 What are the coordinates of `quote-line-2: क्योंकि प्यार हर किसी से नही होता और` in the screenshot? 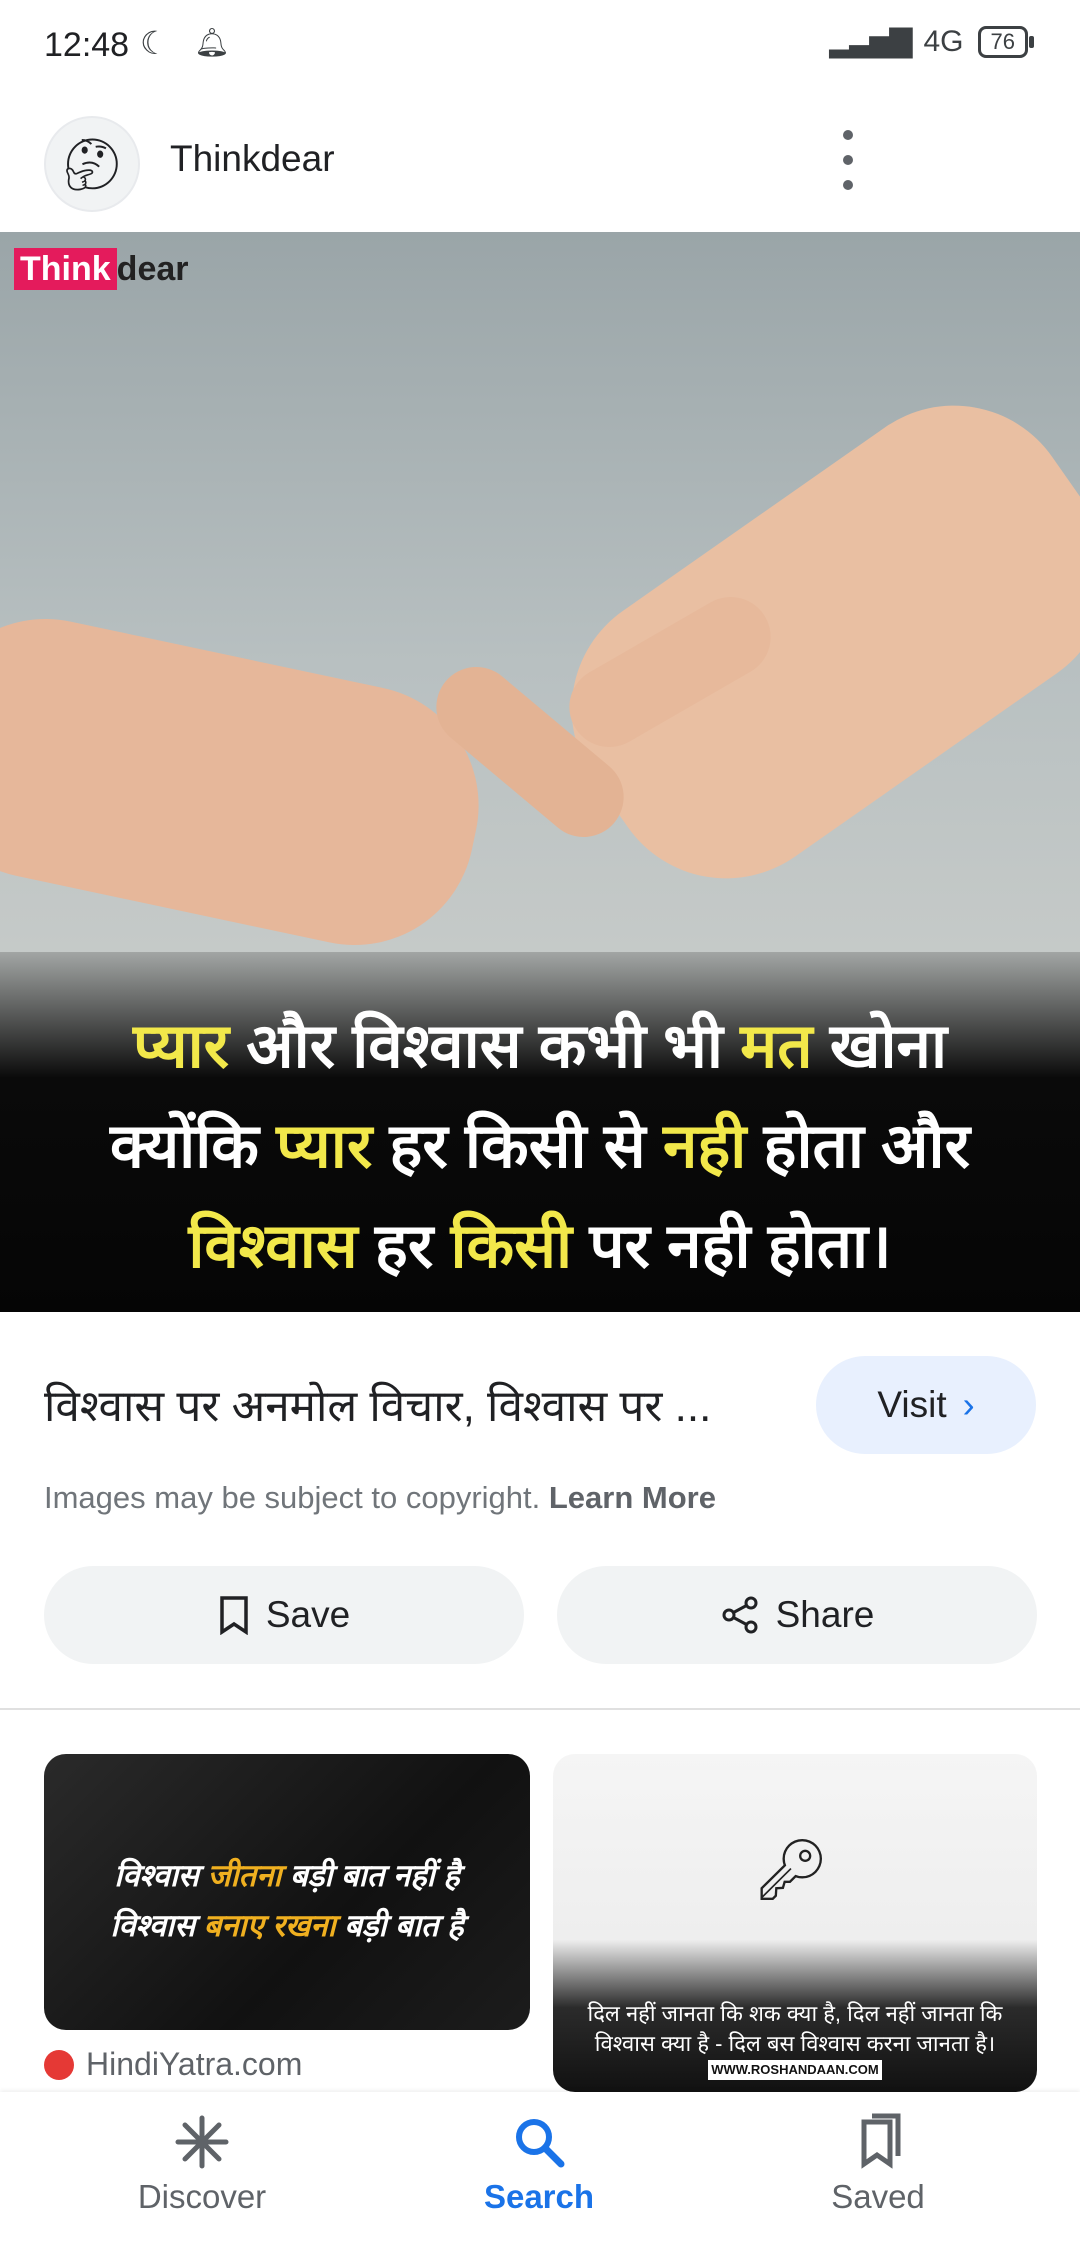 It's located at (540, 1146).